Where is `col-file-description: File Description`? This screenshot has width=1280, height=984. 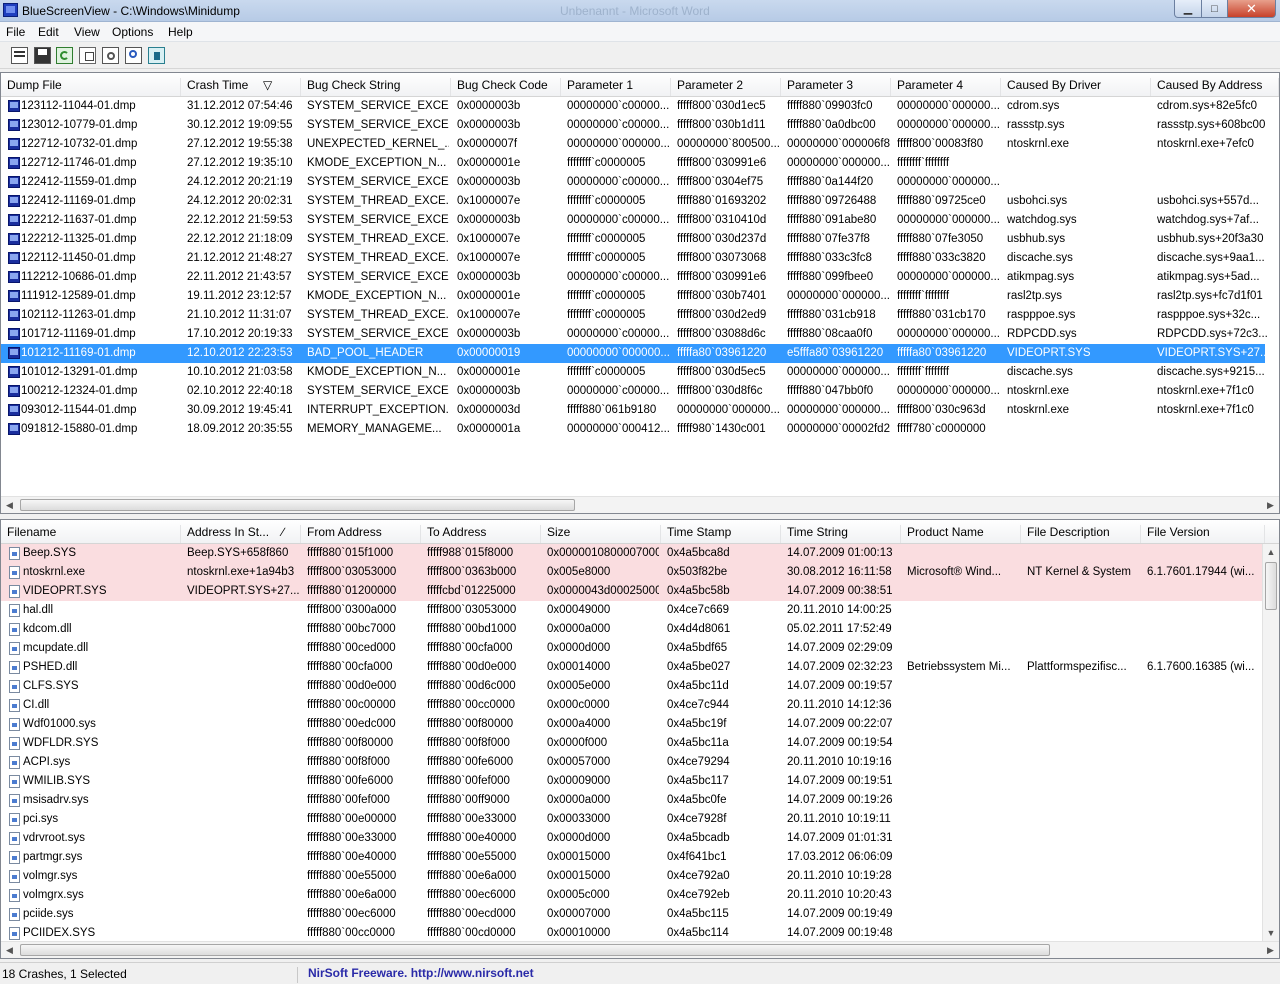 col-file-description: File Description is located at coordinates (1081, 534).